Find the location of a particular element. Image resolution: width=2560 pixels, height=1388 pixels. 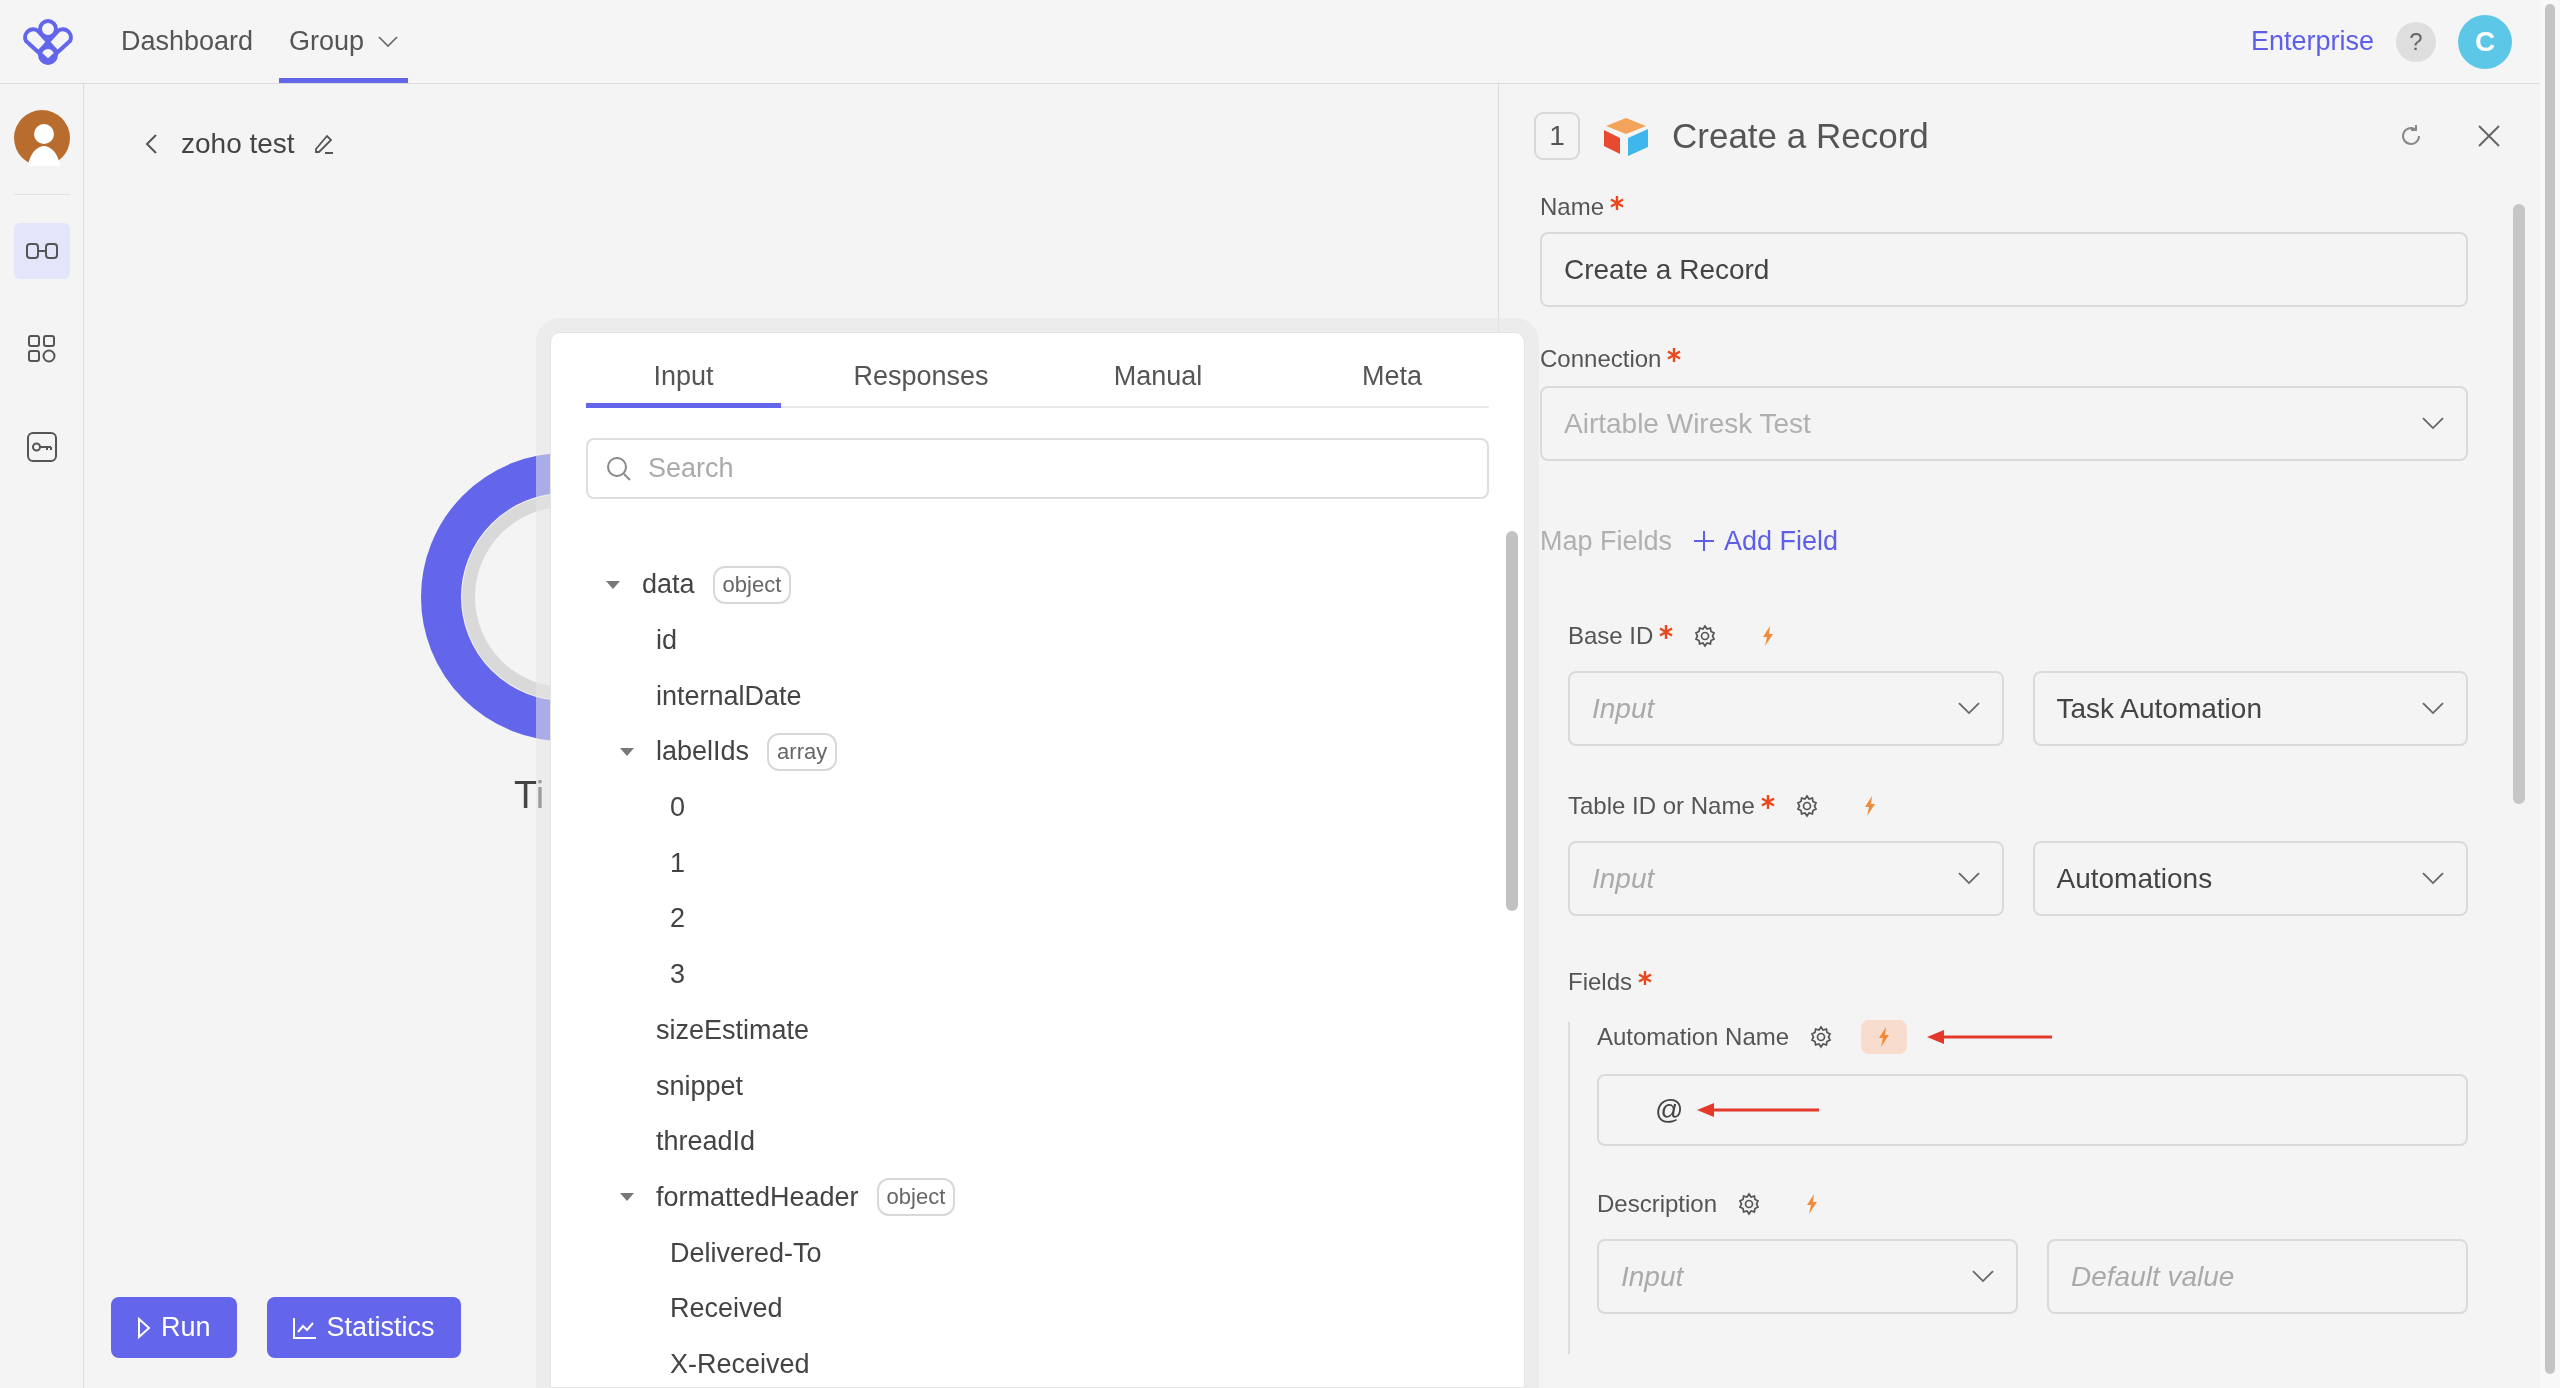

connector-icon is located at coordinates (41, 251).